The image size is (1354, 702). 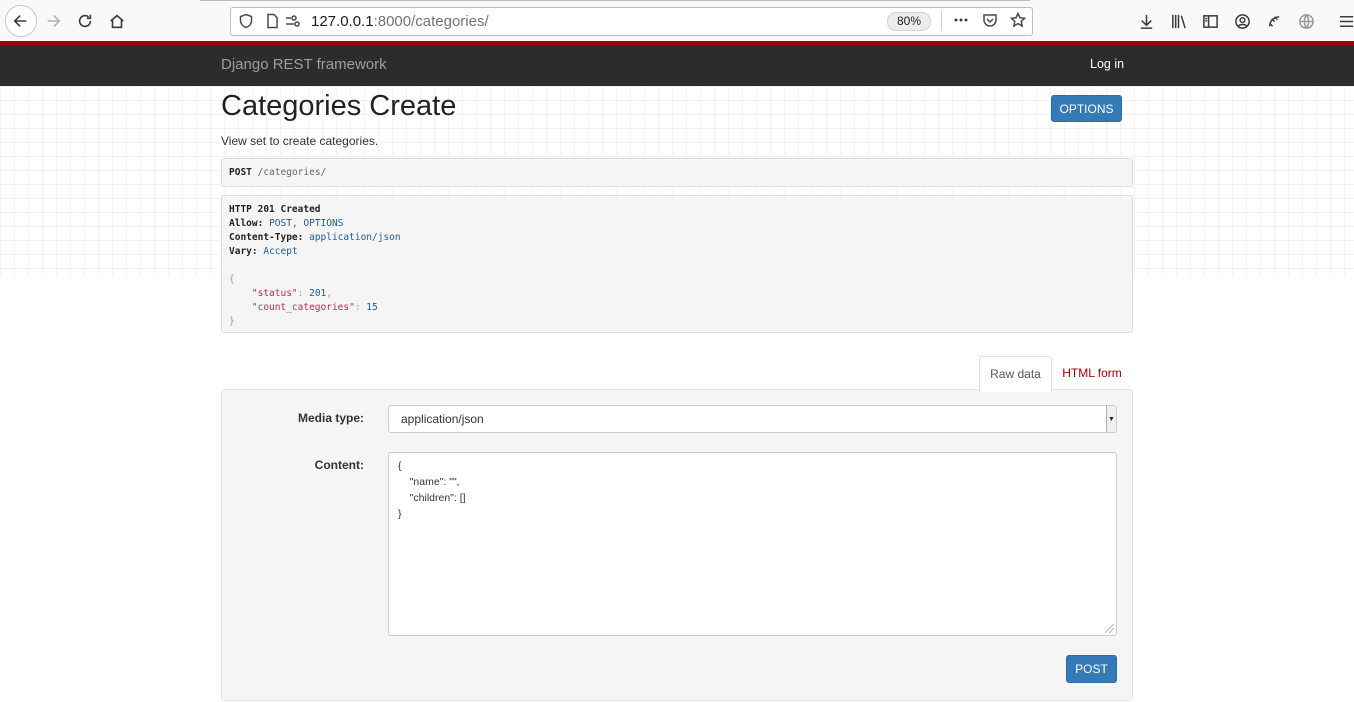 I want to click on header-value: Accept, so click(x=280, y=251).